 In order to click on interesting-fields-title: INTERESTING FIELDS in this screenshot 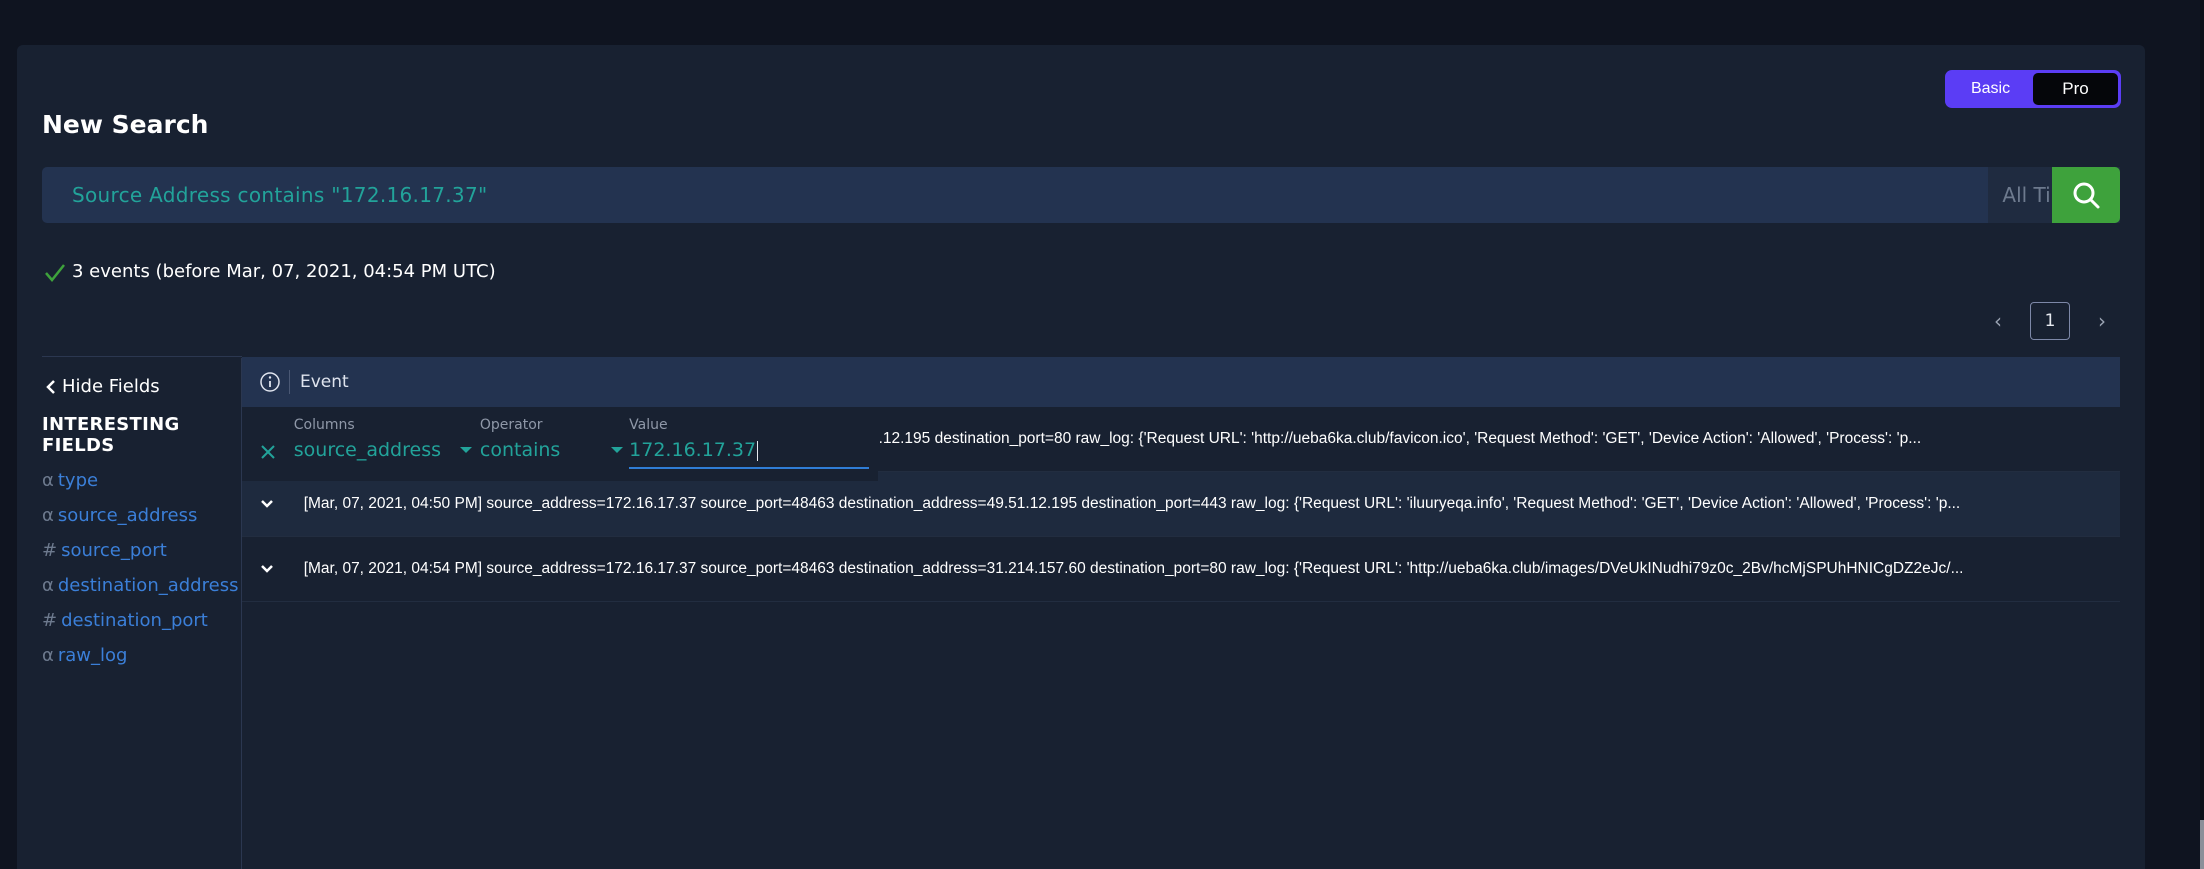, I will do `click(111, 435)`.